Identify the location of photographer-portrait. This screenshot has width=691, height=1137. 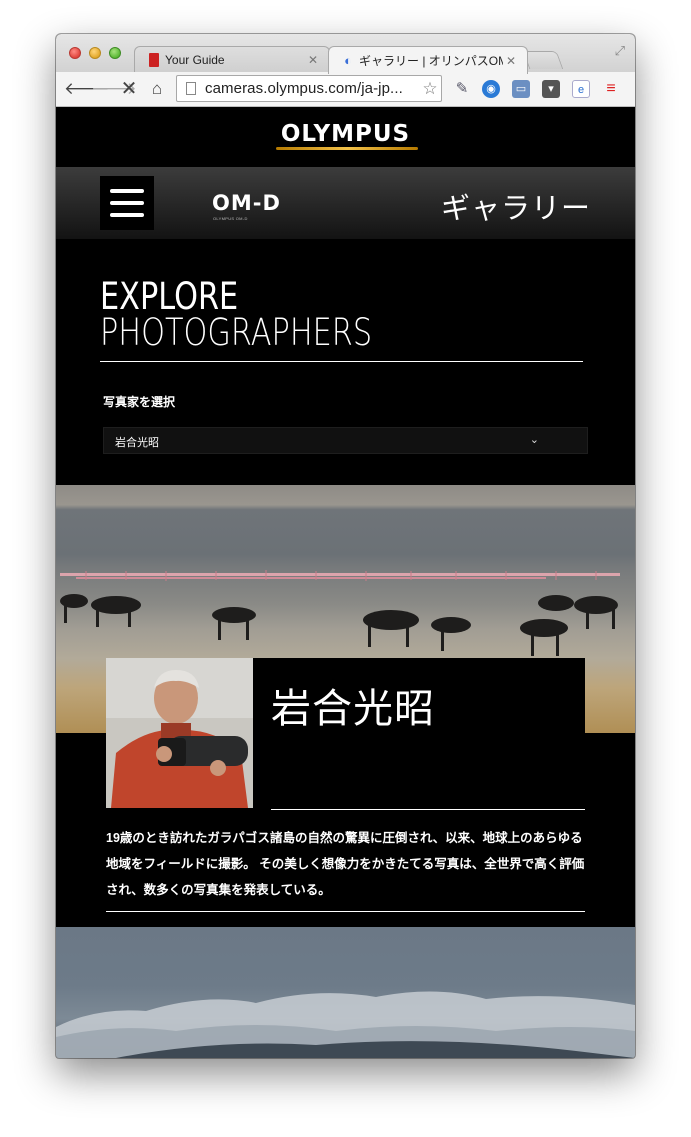
(179, 733).